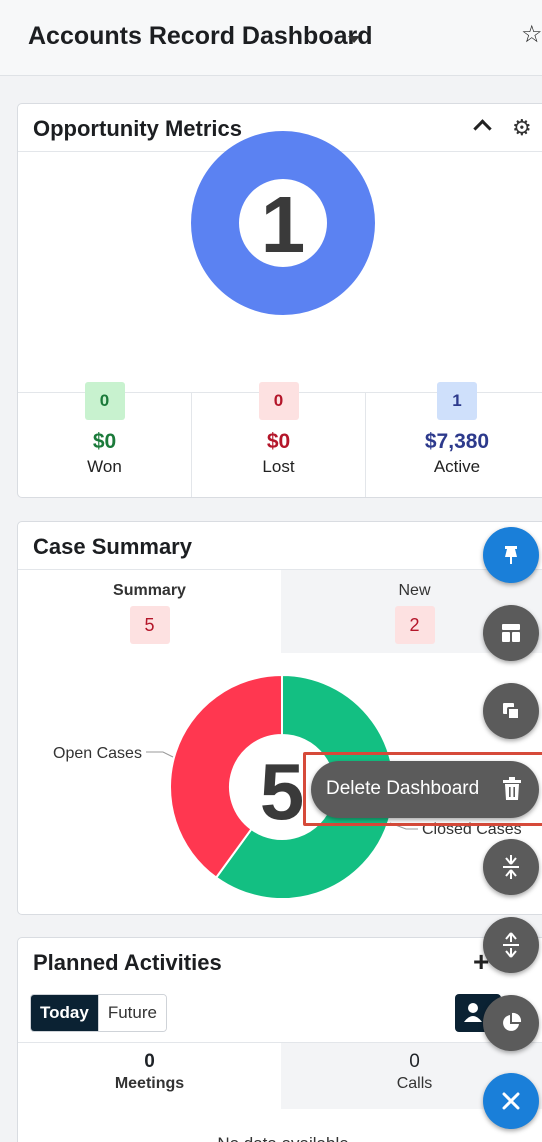 Image resolution: width=542 pixels, height=1142 pixels. Describe the element at coordinates (512, 788) in the screenshot. I see `trash-icon` at that location.